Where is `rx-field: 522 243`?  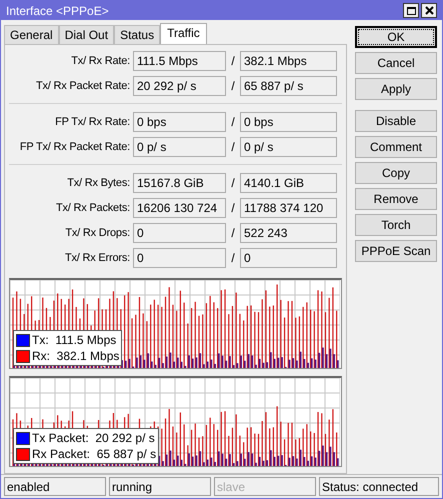 rx-field: 522 243 is located at coordinates (288, 233).